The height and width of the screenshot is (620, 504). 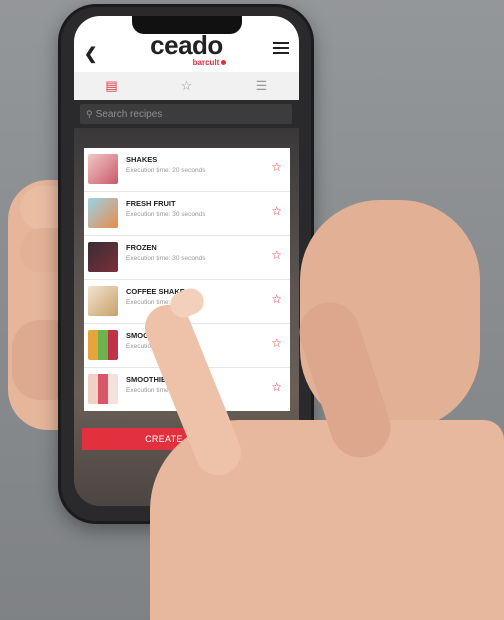 I want to click on logo-subtext: barcult, so click(x=206, y=62).